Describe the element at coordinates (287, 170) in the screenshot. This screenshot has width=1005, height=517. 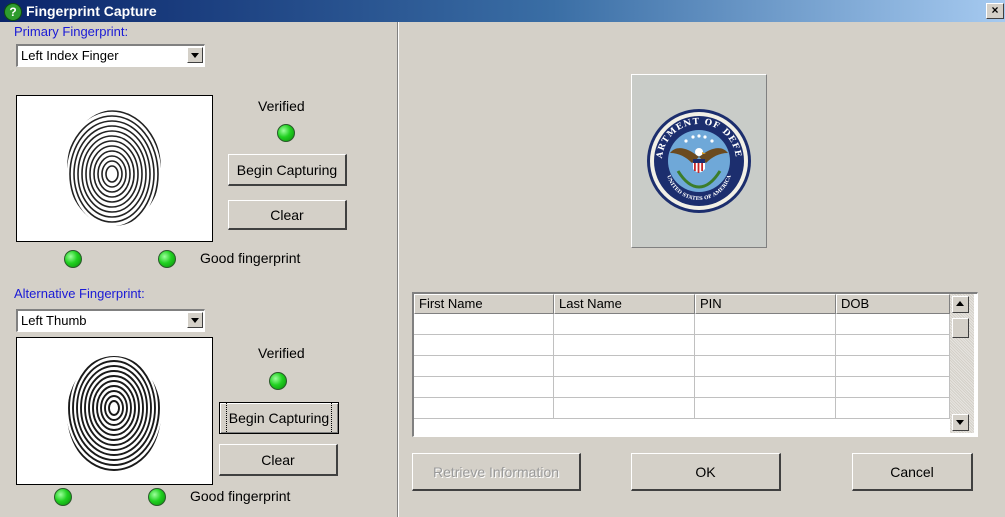
I see `primary-begin-capturing-button: Begin Capturing` at that location.